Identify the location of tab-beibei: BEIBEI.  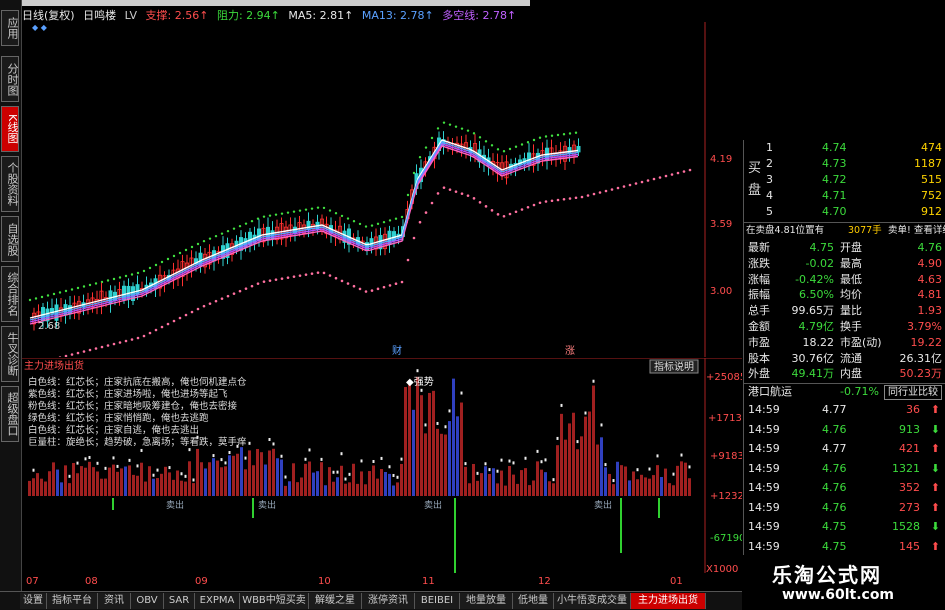
(437, 601).